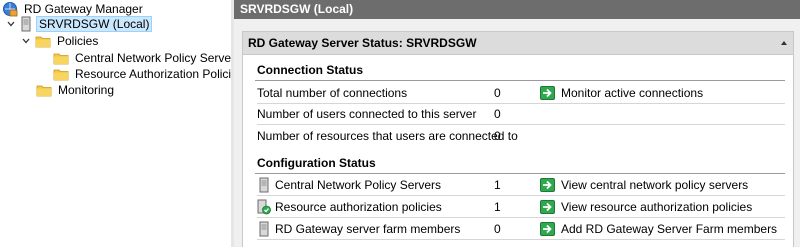 Image resolution: width=800 pixels, height=247 pixels. I want to click on row-label-wrap: Central Network Policy Servers, so click(375, 185).